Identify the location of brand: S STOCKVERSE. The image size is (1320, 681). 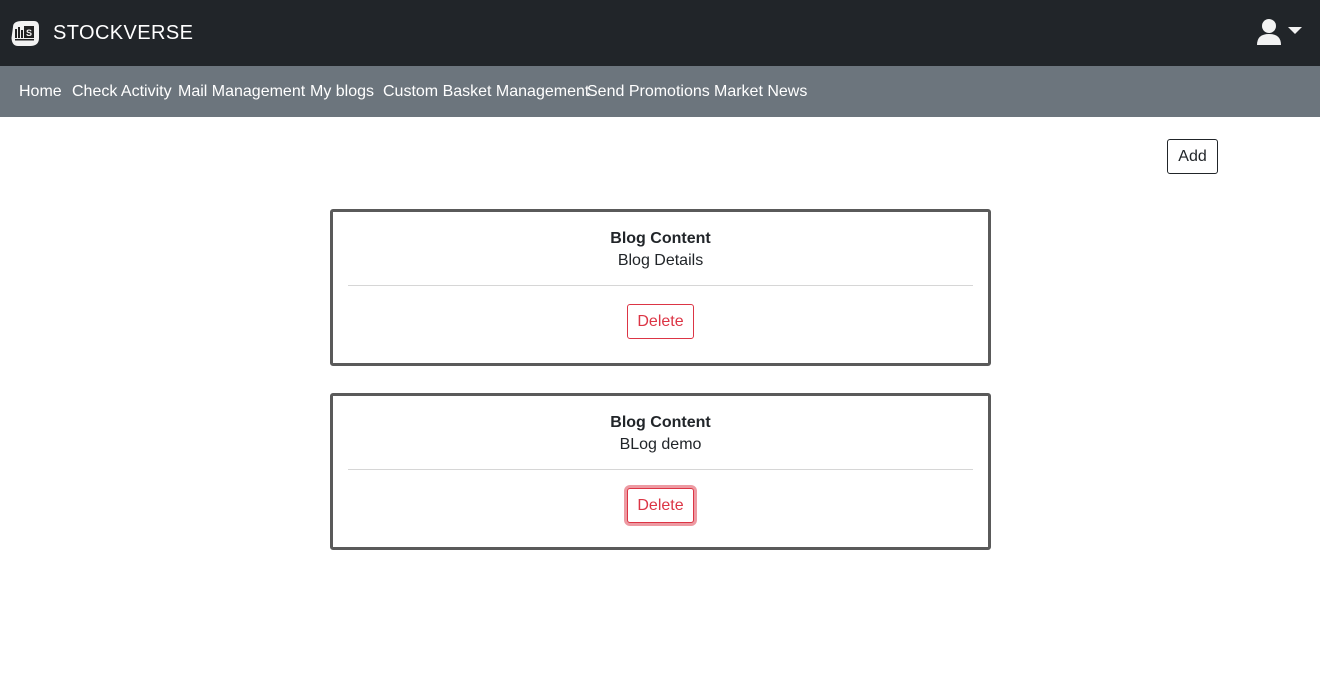
(101, 33).